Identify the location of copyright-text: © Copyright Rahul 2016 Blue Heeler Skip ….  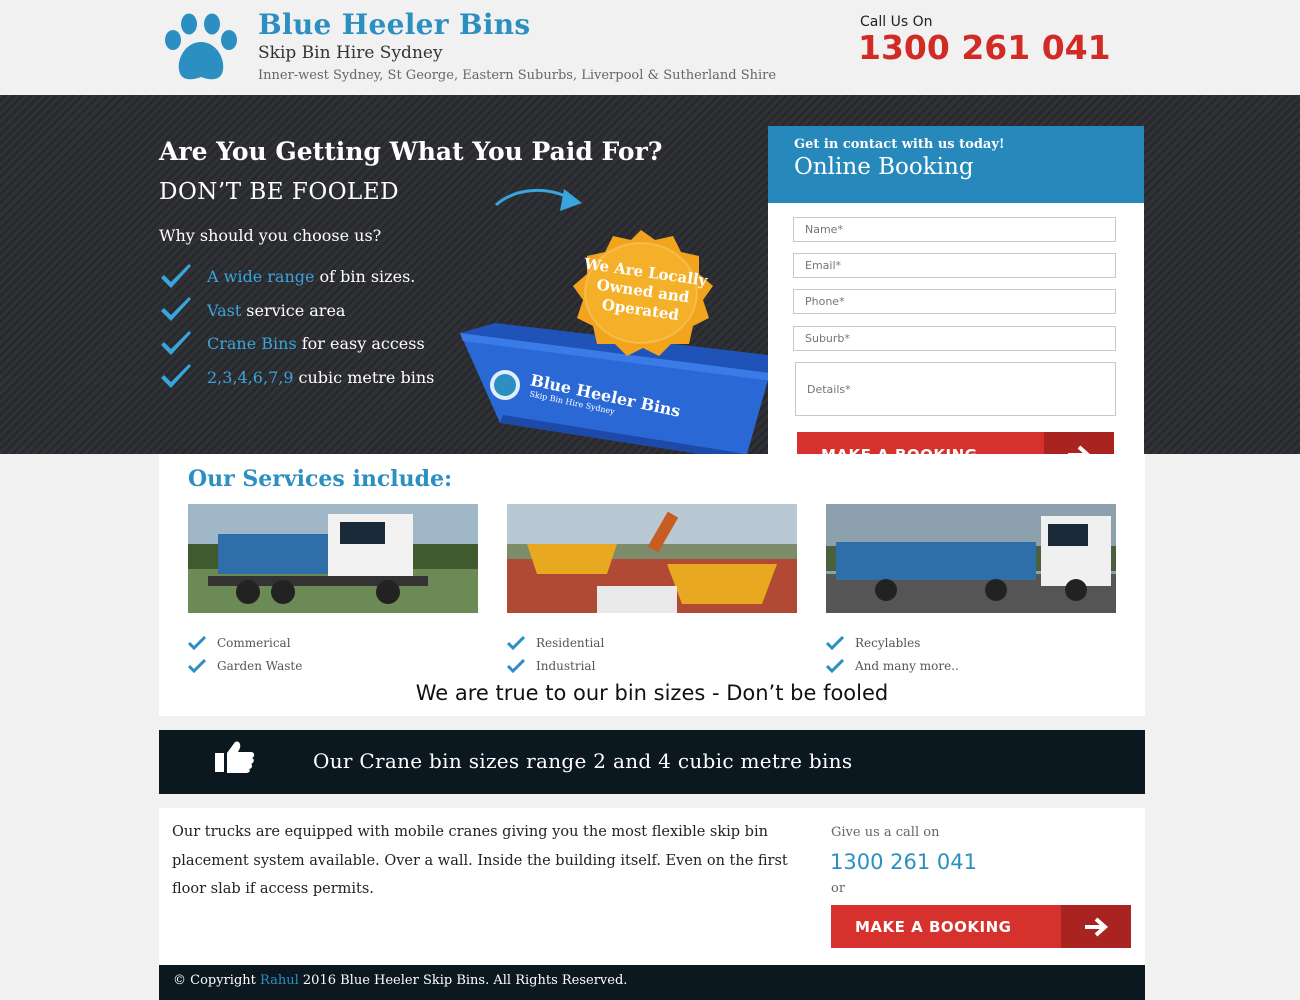
(400, 980).